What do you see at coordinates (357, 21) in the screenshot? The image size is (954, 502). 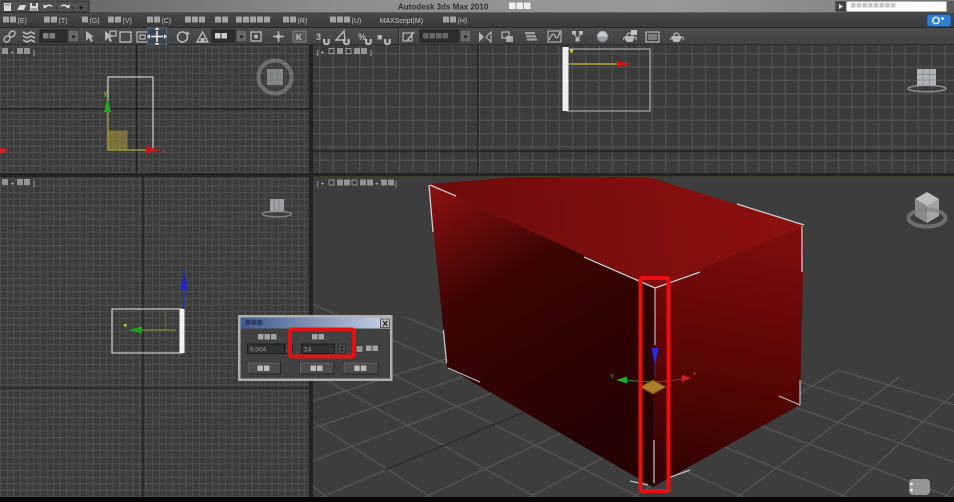 I see `svg-text: (U)` at bounding box center [357, 21].